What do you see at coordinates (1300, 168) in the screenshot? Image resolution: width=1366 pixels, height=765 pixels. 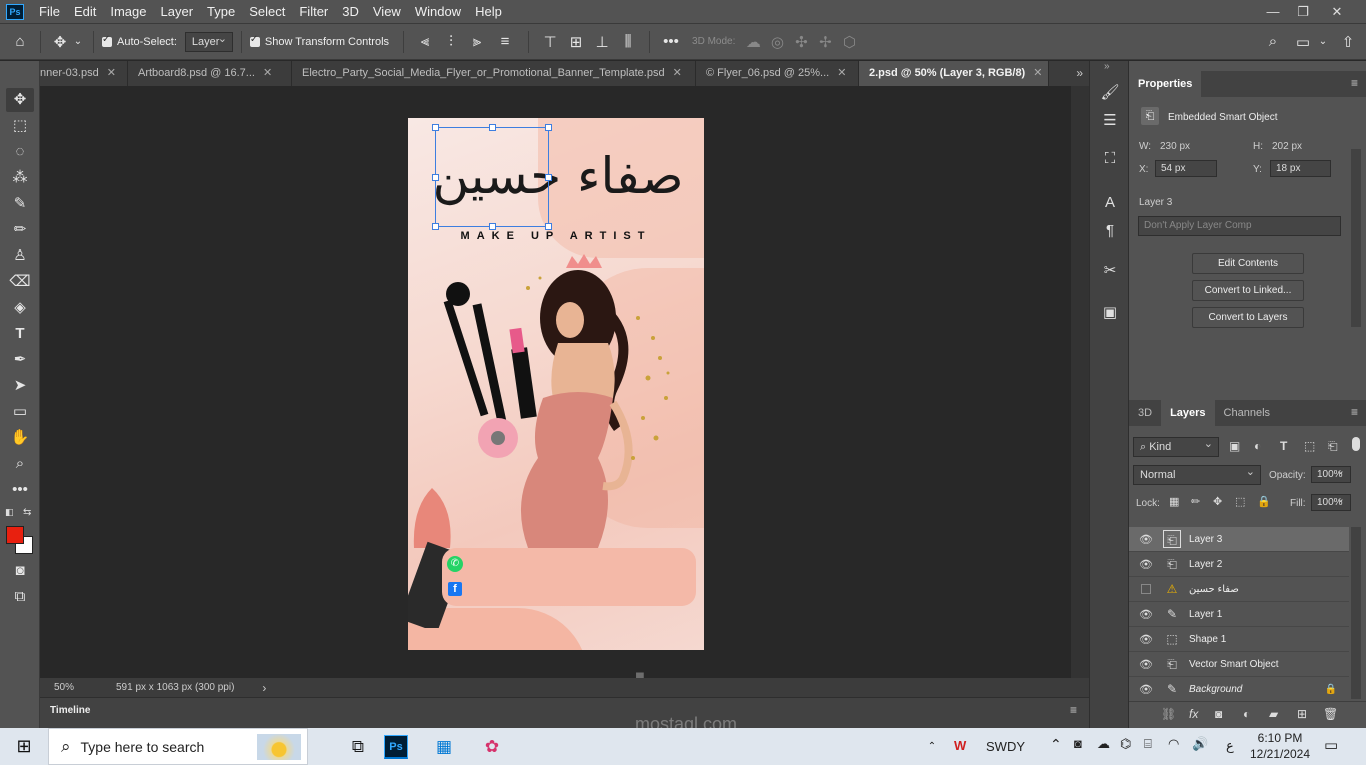 I see `y-position-input: 18 px` at bounding box center [1300, 168].